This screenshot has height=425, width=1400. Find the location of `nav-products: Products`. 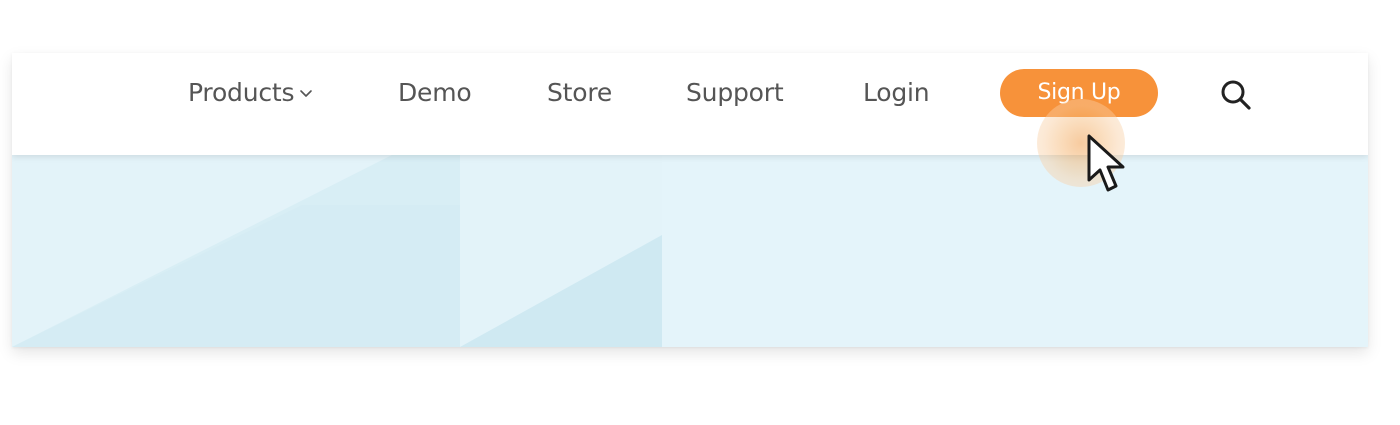

nav-products: Products is located at coordinates (250, 93).